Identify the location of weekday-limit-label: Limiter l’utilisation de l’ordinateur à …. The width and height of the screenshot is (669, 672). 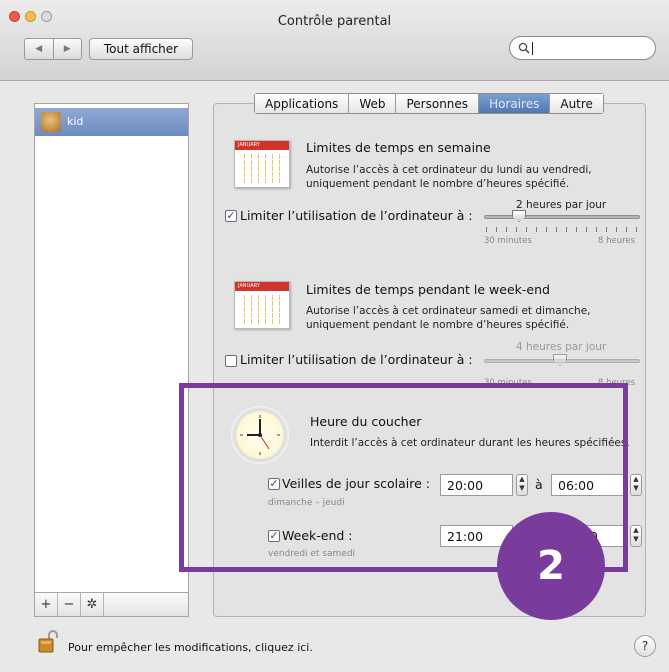
(356, 215).